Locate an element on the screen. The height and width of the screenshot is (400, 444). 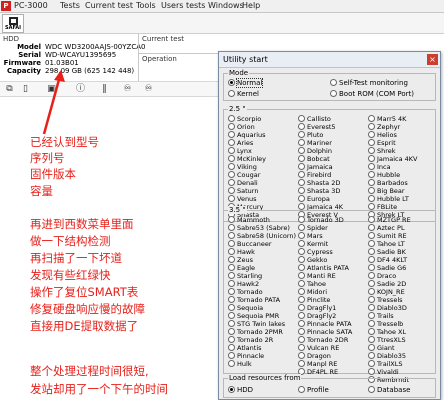
family-radio: Zeus is located at coordinates (262, 260).